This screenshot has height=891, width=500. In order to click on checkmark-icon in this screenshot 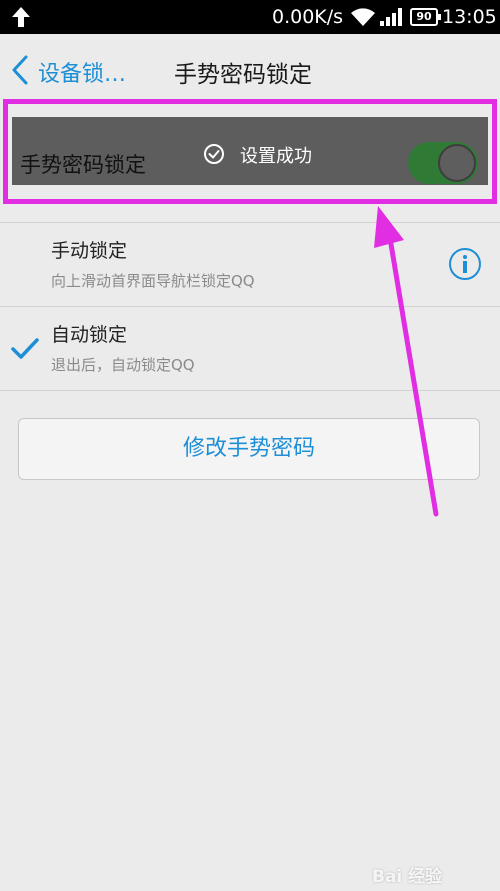, I will do `click(25, 348)`.